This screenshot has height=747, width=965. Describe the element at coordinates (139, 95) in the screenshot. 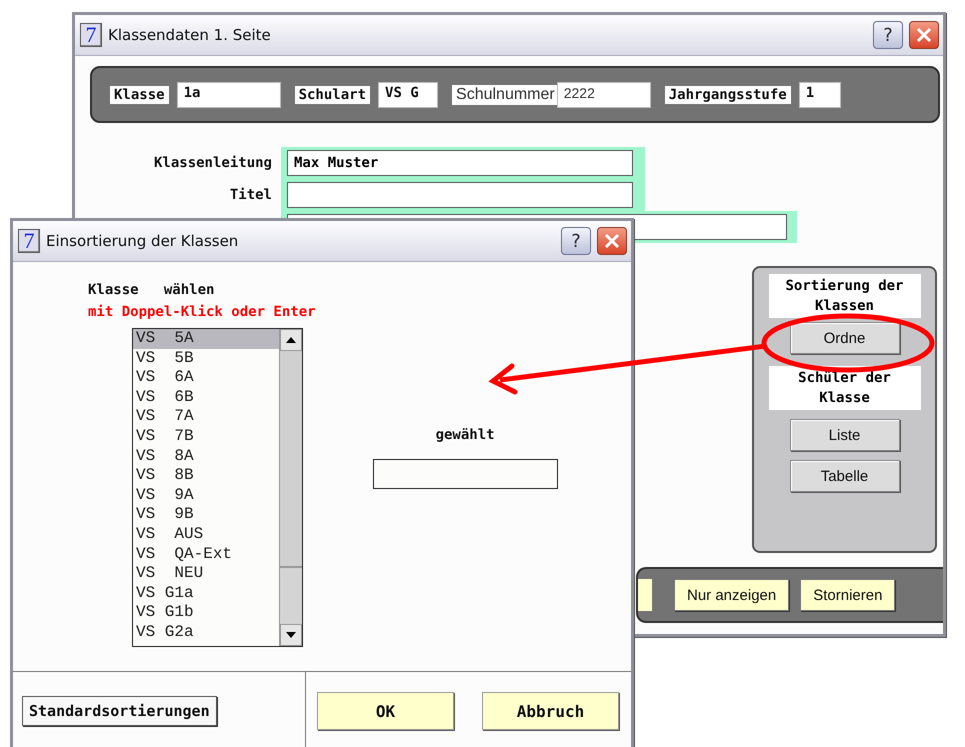

I see `field-label: Klasse` at that location.